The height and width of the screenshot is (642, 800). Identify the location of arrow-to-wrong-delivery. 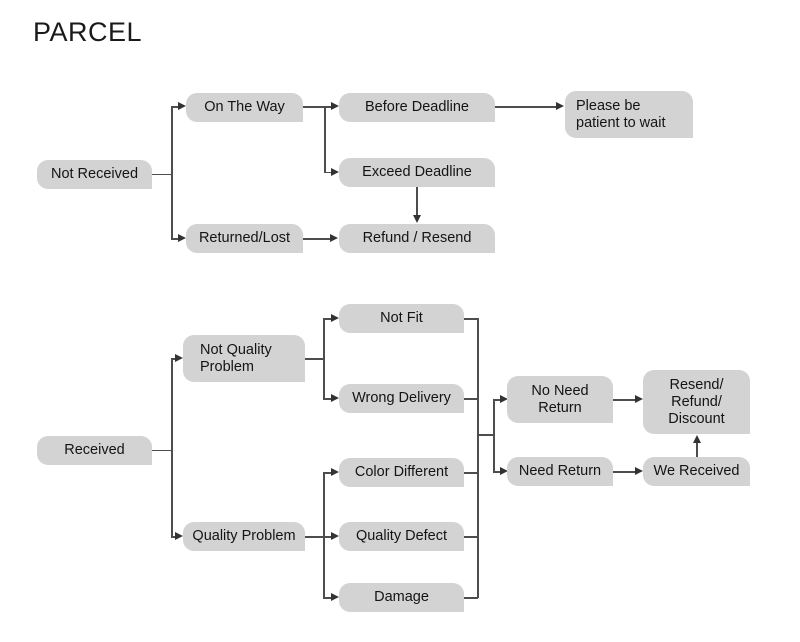
(335, 398).